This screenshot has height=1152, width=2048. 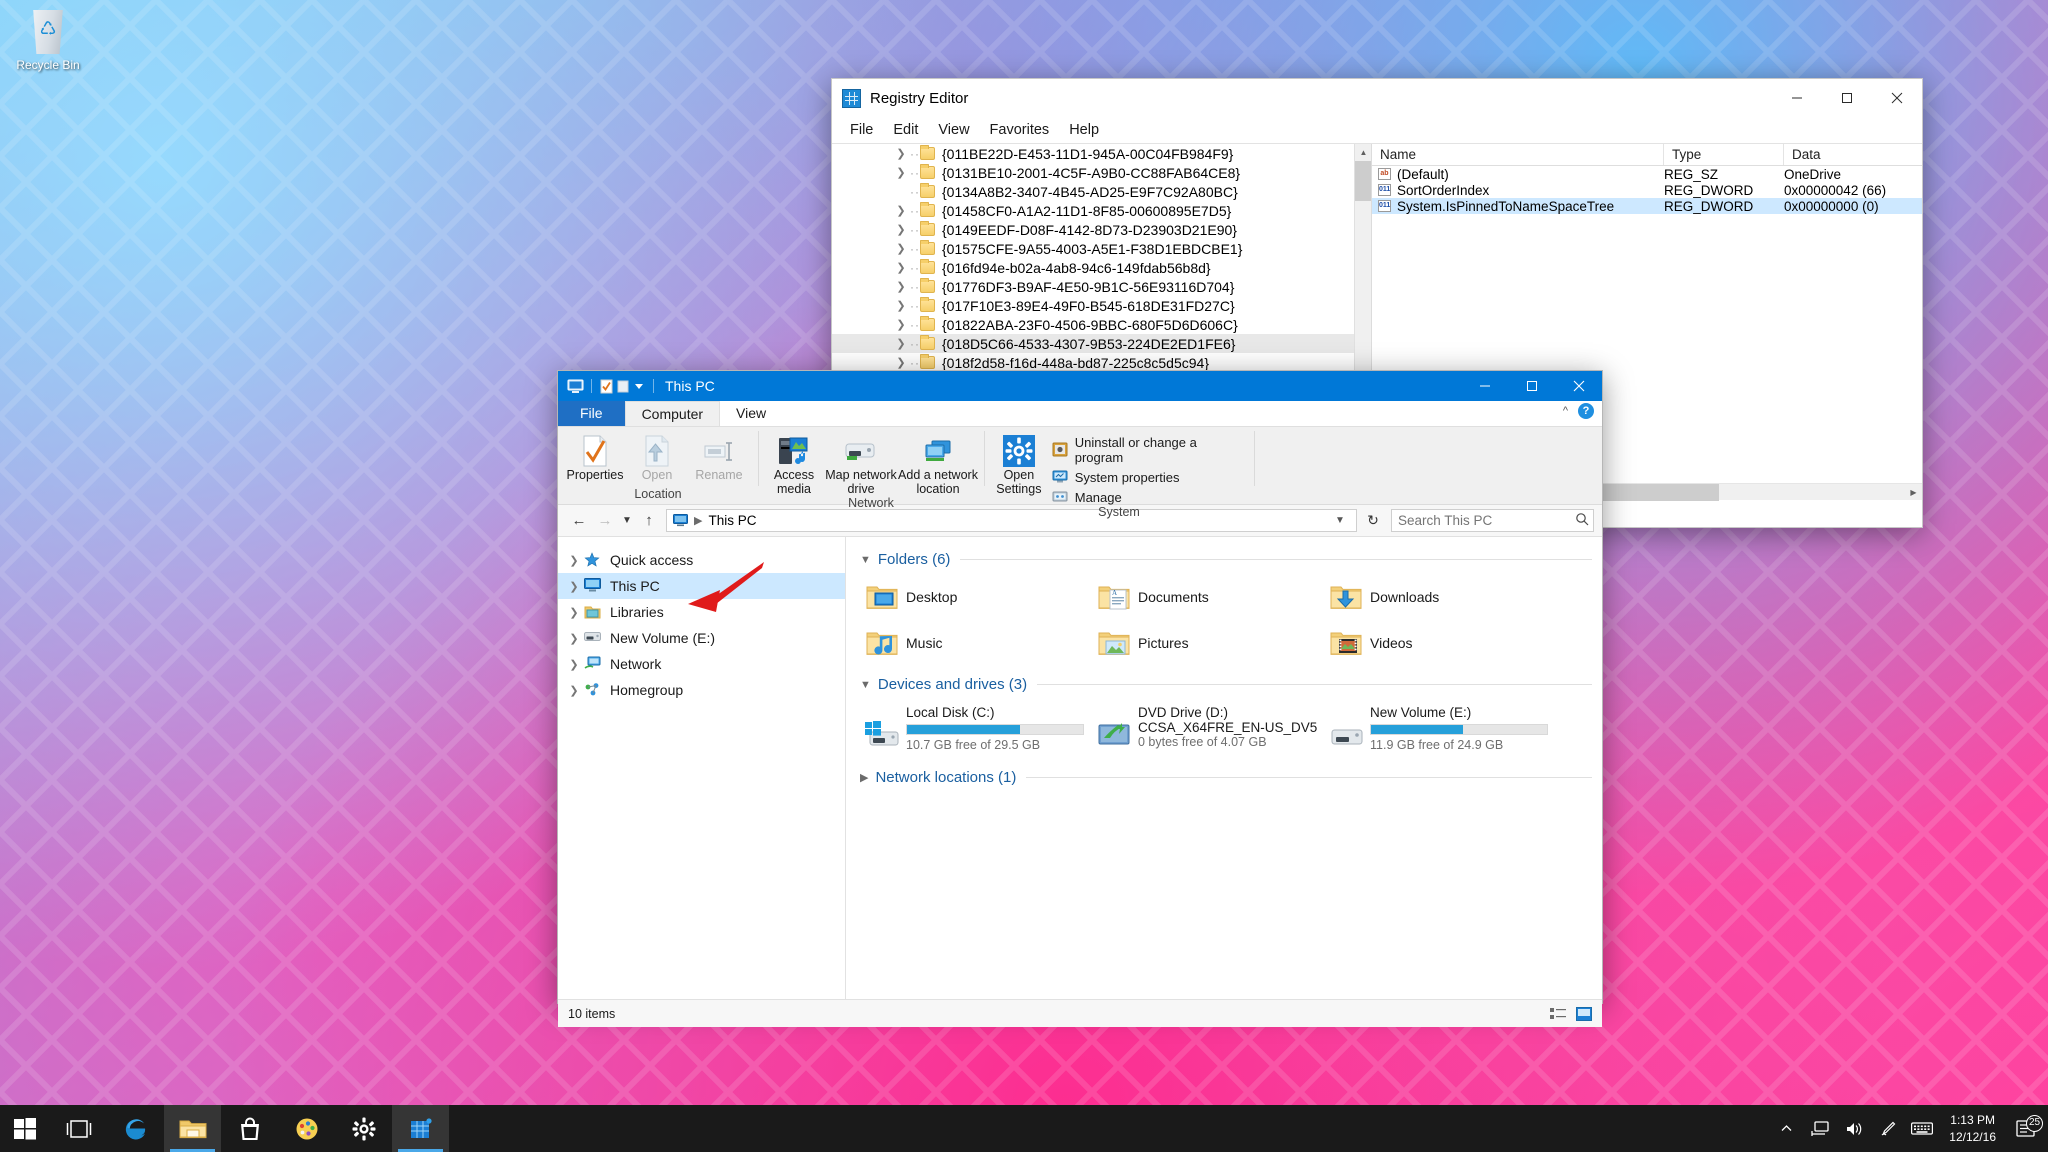 I want to click on paint-button, so click(x=306, y=1128).